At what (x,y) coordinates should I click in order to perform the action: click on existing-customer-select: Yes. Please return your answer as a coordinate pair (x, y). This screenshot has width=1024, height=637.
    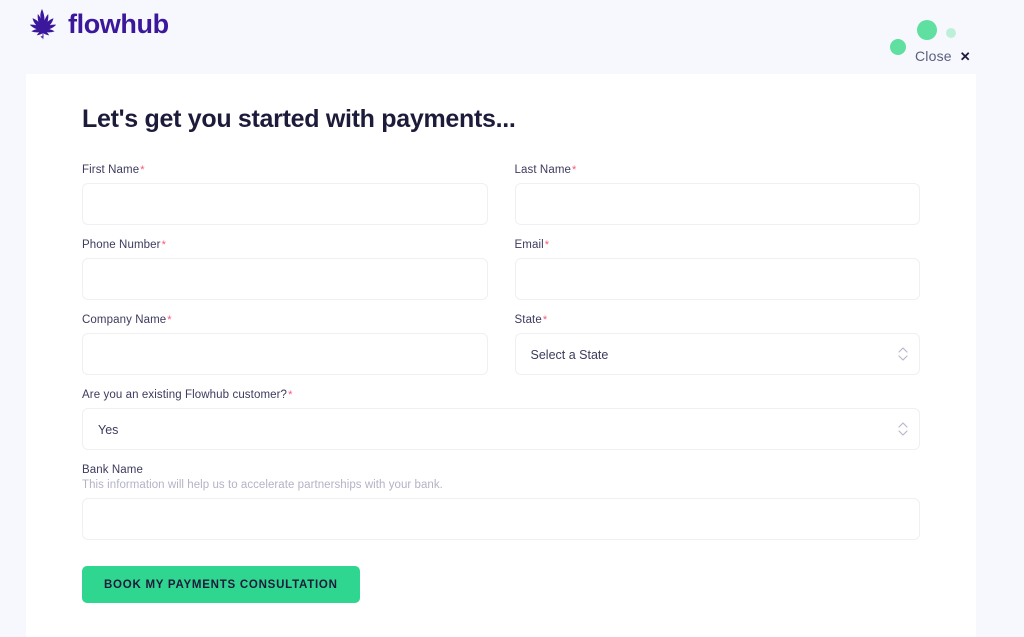
    Looking at the image, I should click on (501, 429).